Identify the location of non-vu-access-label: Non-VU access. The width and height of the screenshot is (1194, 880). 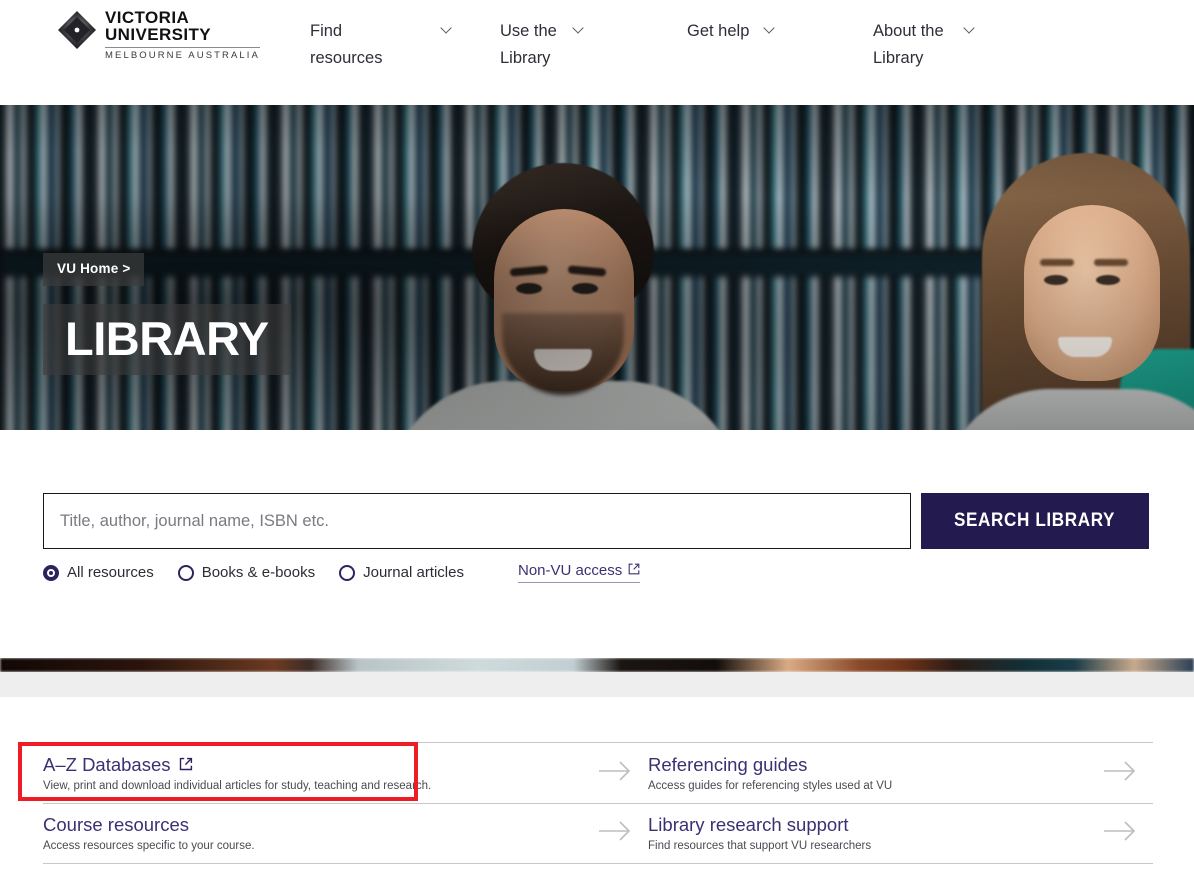
(570, 570).